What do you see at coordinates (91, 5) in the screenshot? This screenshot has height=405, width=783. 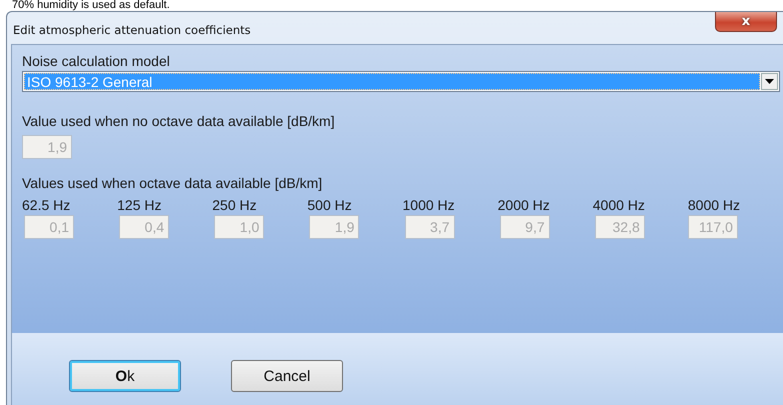 I see `background-text: 70% humidity is used as default.` at bounding box center [91, 5].